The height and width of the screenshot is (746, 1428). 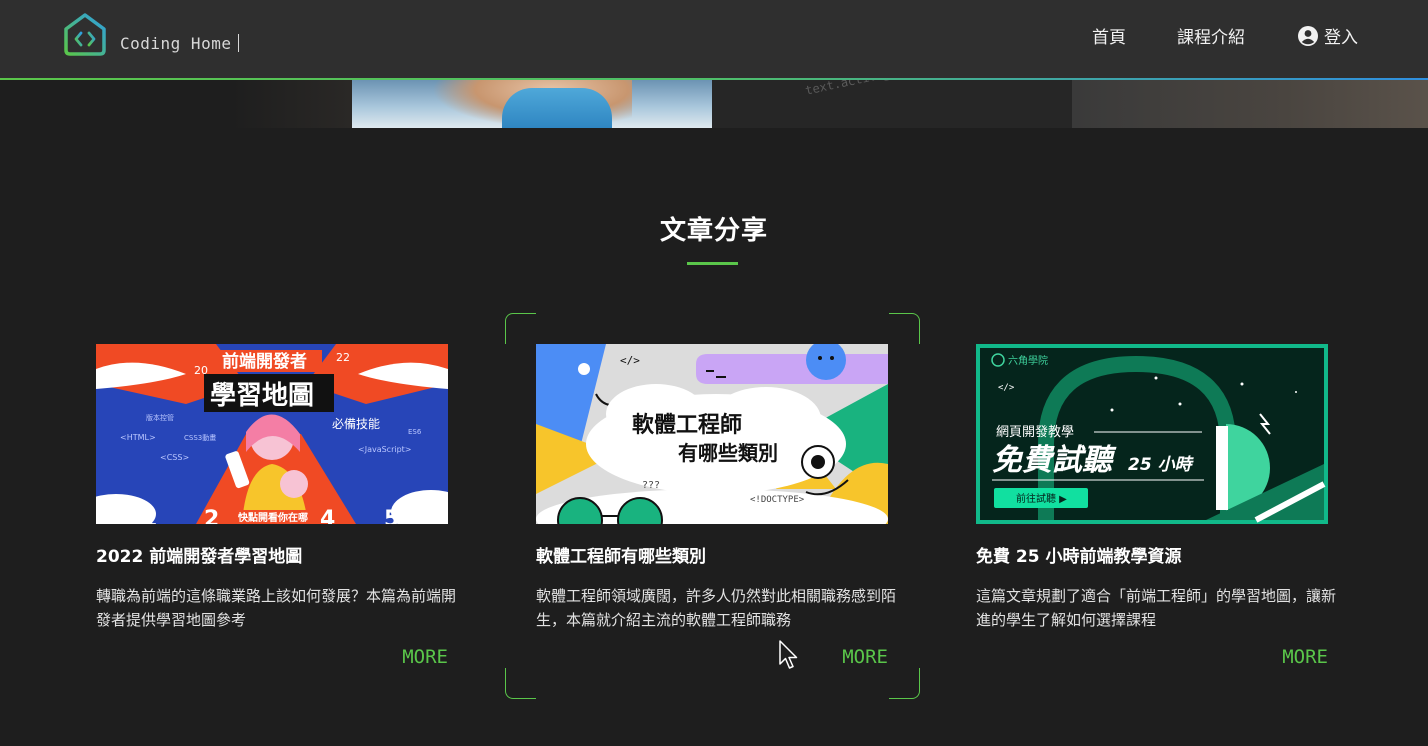 I want to click on nav-login-link: 登入, so click(x=1328, y=35).